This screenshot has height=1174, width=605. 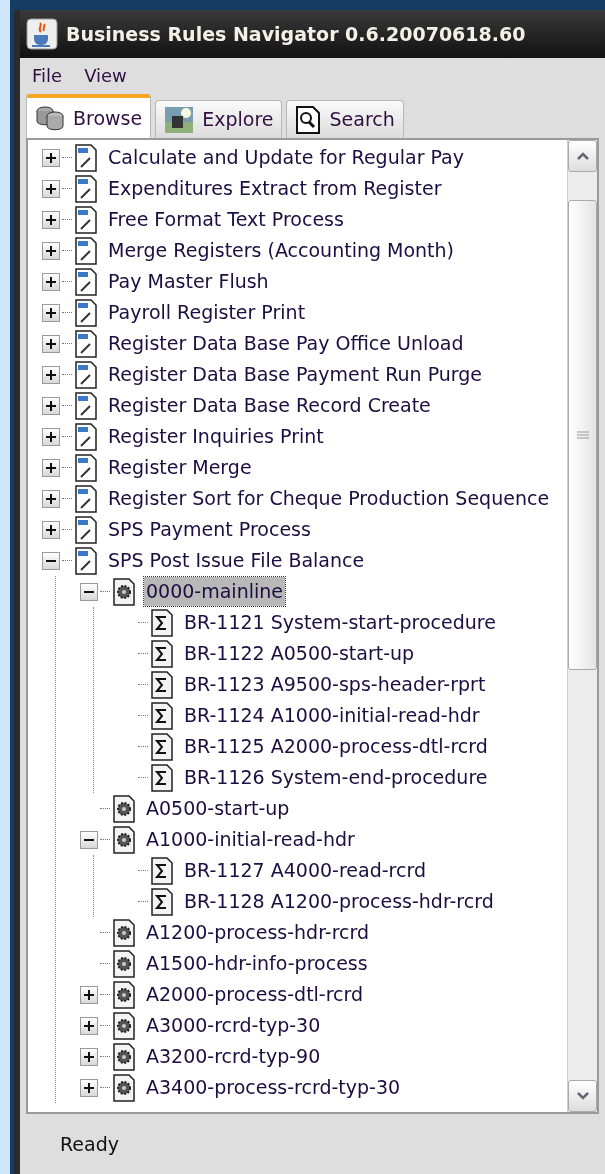 I want to click on chevron-down-icon, so click(x=582, y=1096).